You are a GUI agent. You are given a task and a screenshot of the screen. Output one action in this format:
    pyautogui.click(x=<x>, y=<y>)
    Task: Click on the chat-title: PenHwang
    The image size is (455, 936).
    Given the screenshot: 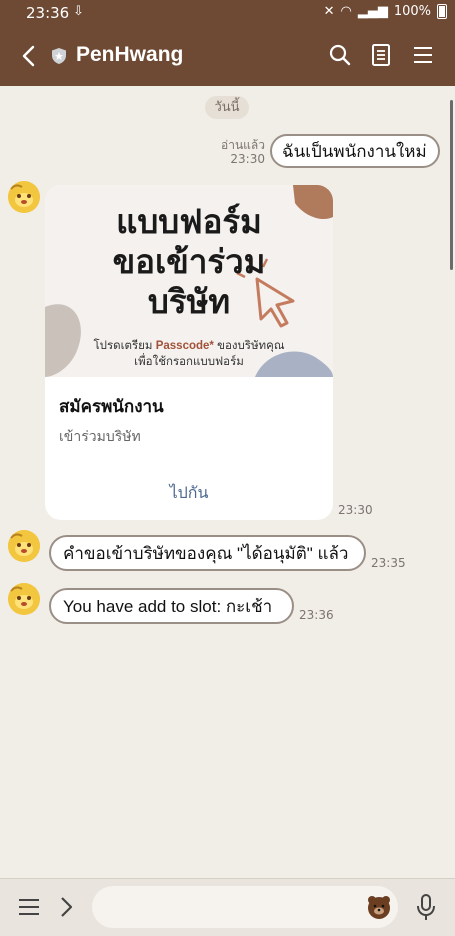 What is the action you would take?
    pyautogui.click(x=129, y=55)
    